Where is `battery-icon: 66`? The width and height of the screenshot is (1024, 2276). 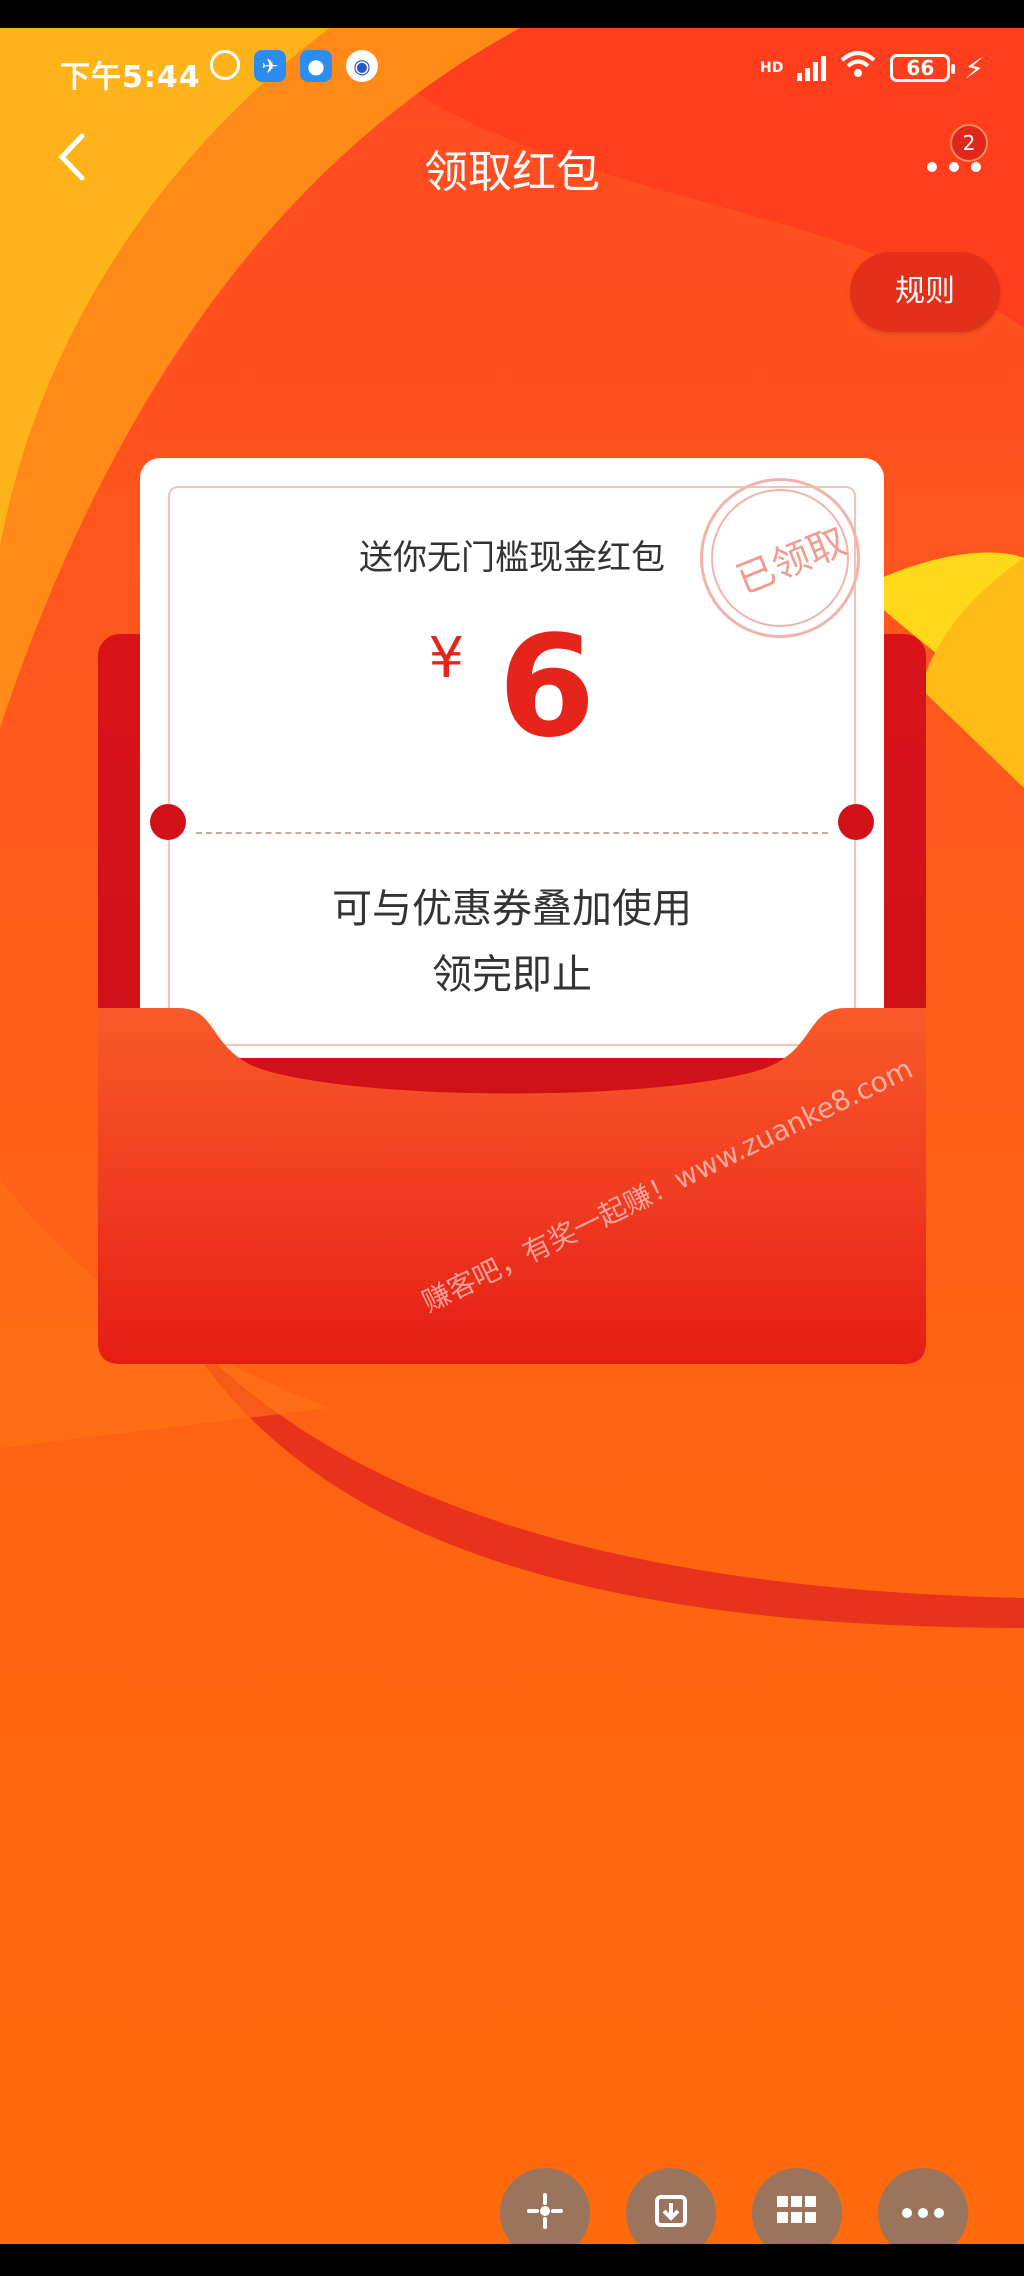 battery-icon: 66 is located at coordinates (923, 68).